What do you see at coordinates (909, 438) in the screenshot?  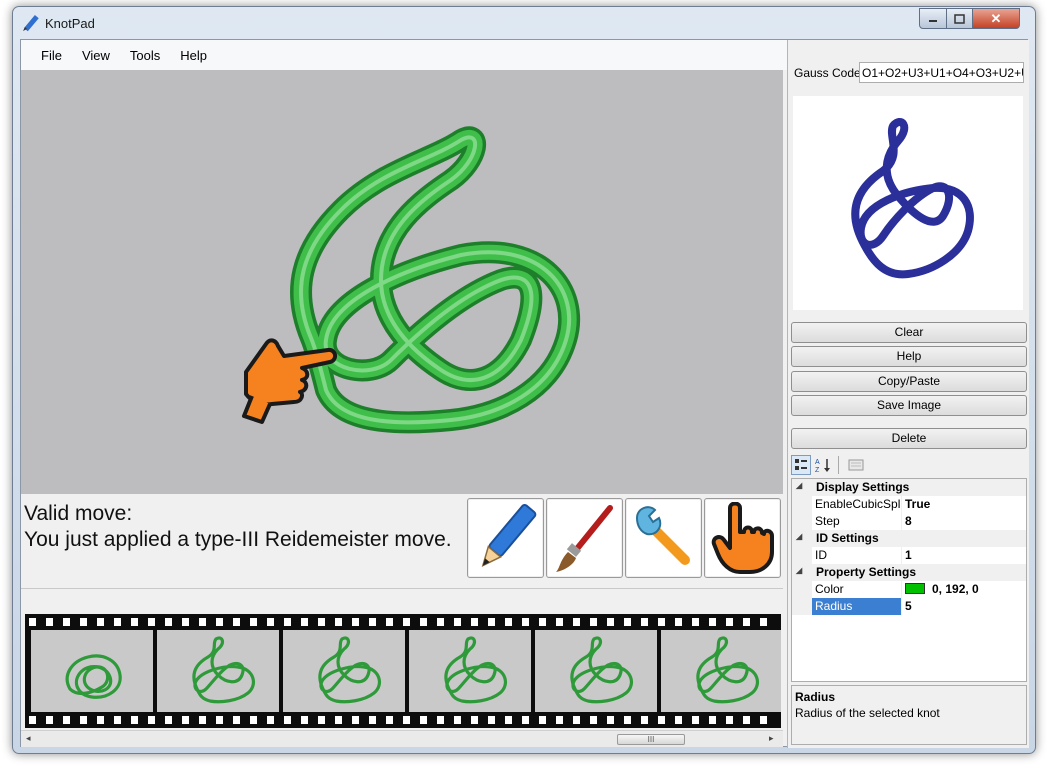 I see `delete-button: Delete` at bounding box center [909, 438].